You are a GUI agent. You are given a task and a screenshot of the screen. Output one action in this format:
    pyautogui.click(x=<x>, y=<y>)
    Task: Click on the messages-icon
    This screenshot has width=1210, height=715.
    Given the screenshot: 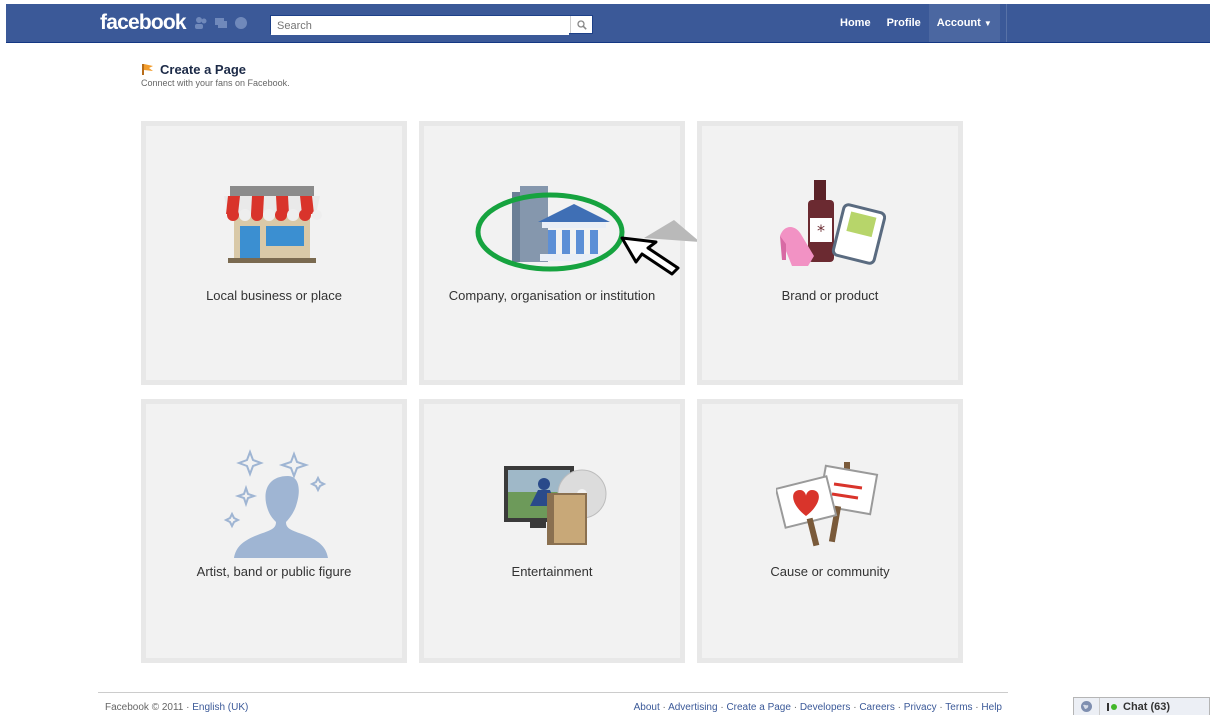 What is the action you would take?
    pyautogui.click(x=221, y=23)
    